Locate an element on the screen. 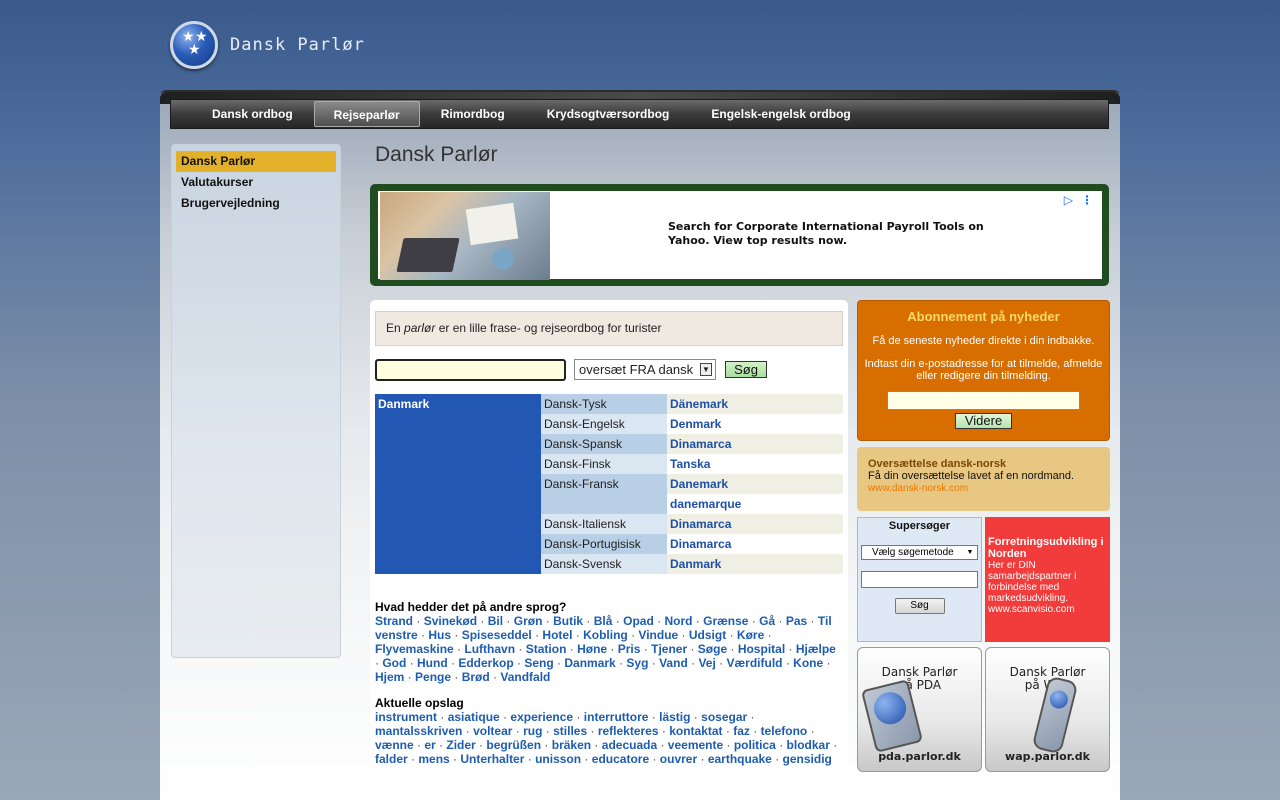  recent-lookup-link: telefono is located at coordinates (784, 731).